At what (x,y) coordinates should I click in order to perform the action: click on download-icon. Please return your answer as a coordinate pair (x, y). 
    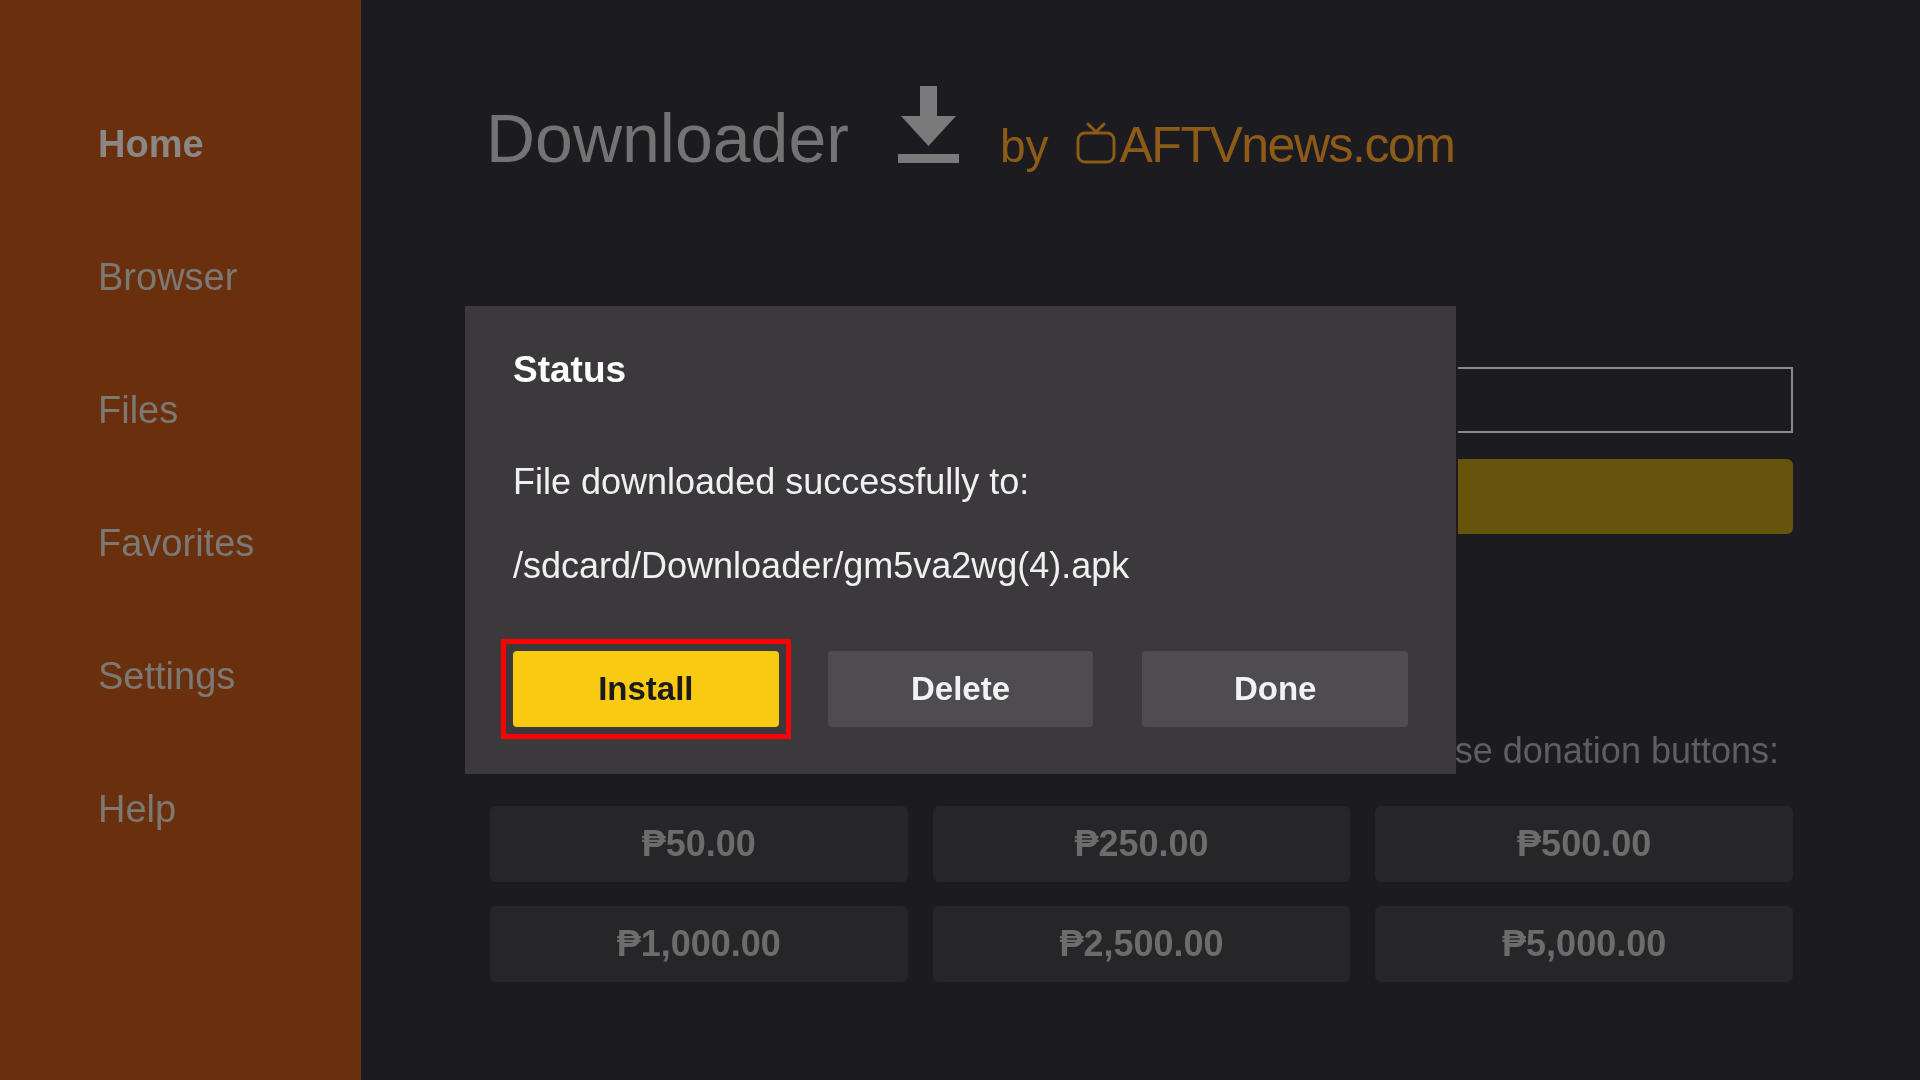
    Looking at the image, I should click on (928, 124).